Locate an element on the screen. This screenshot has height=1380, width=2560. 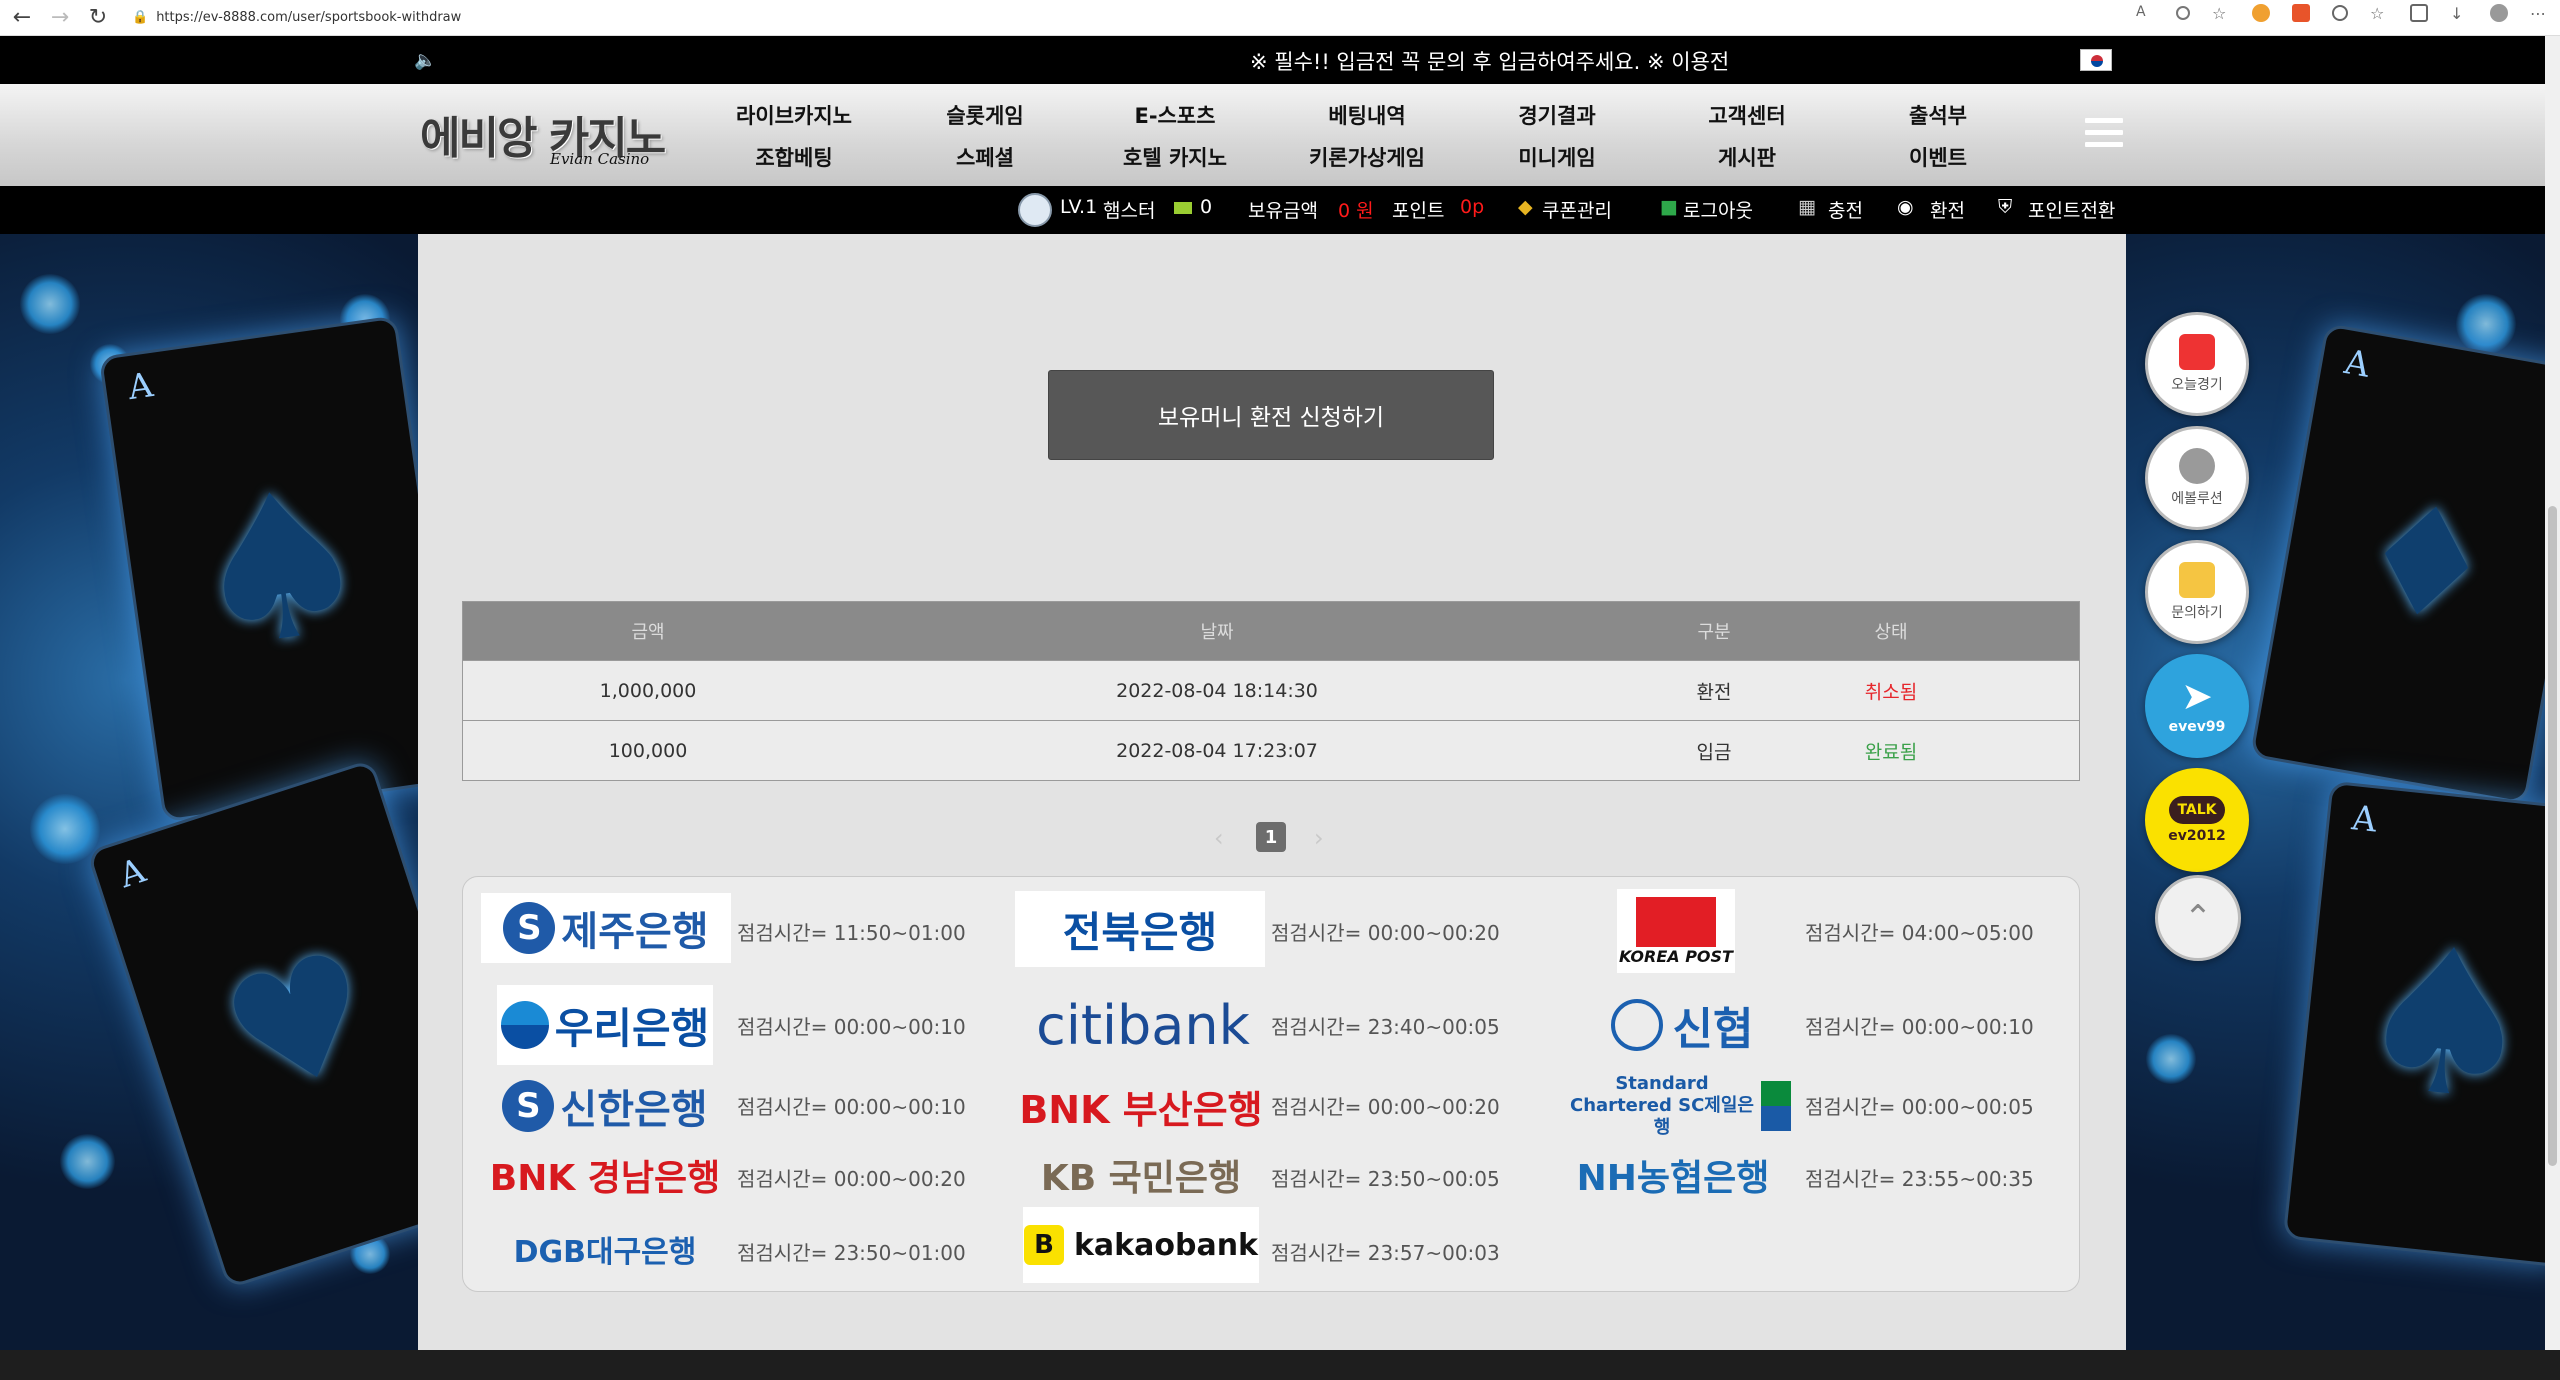
busan-bank-logo: BNK 부산은행 is located at coordinates (1141, 1109).